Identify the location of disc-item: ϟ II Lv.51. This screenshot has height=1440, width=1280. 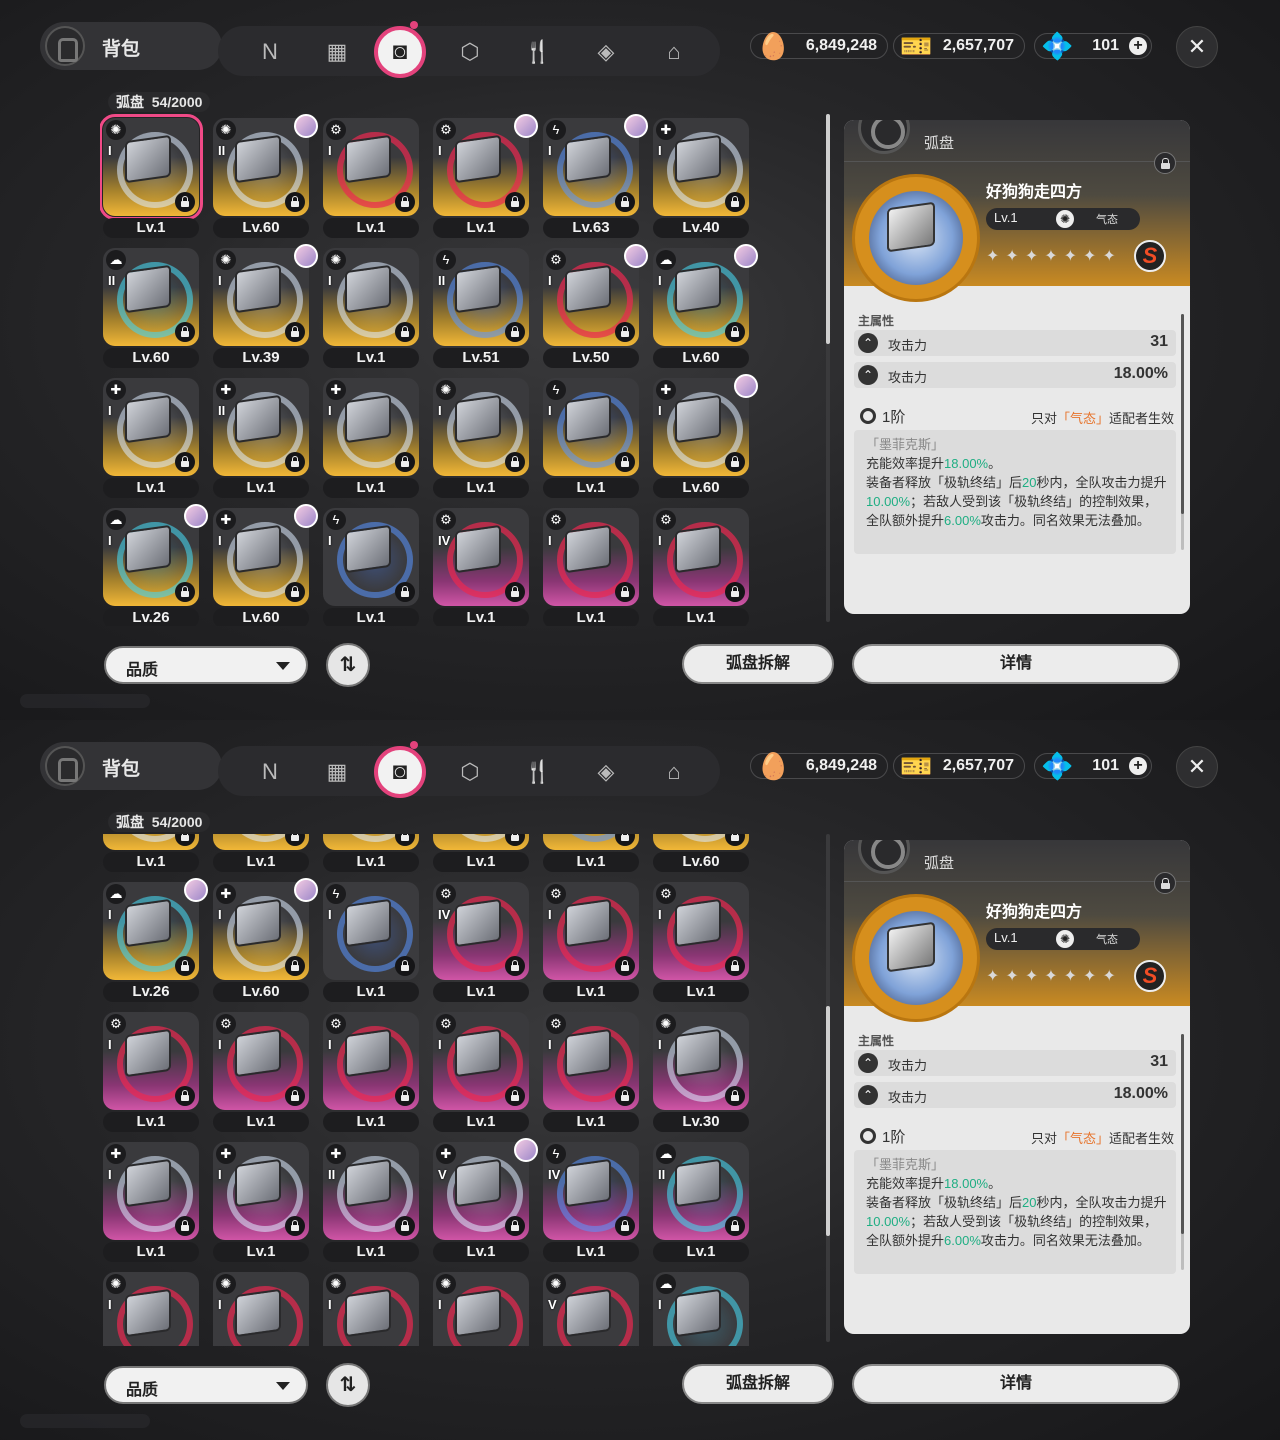
(480, 309).